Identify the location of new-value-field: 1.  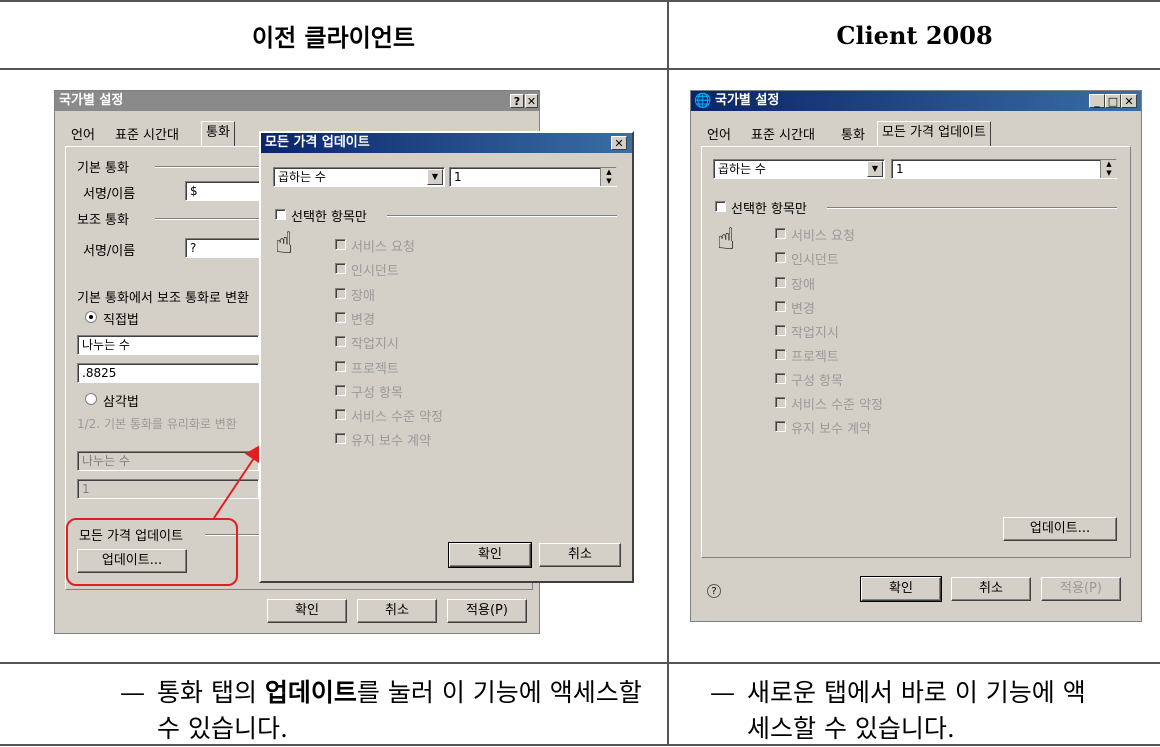
(1004, 169).